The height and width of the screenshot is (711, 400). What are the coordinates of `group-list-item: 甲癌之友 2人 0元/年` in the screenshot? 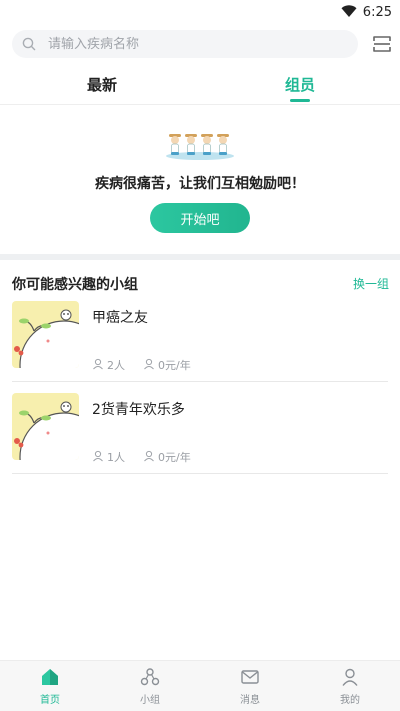 It's located at (200, 347).